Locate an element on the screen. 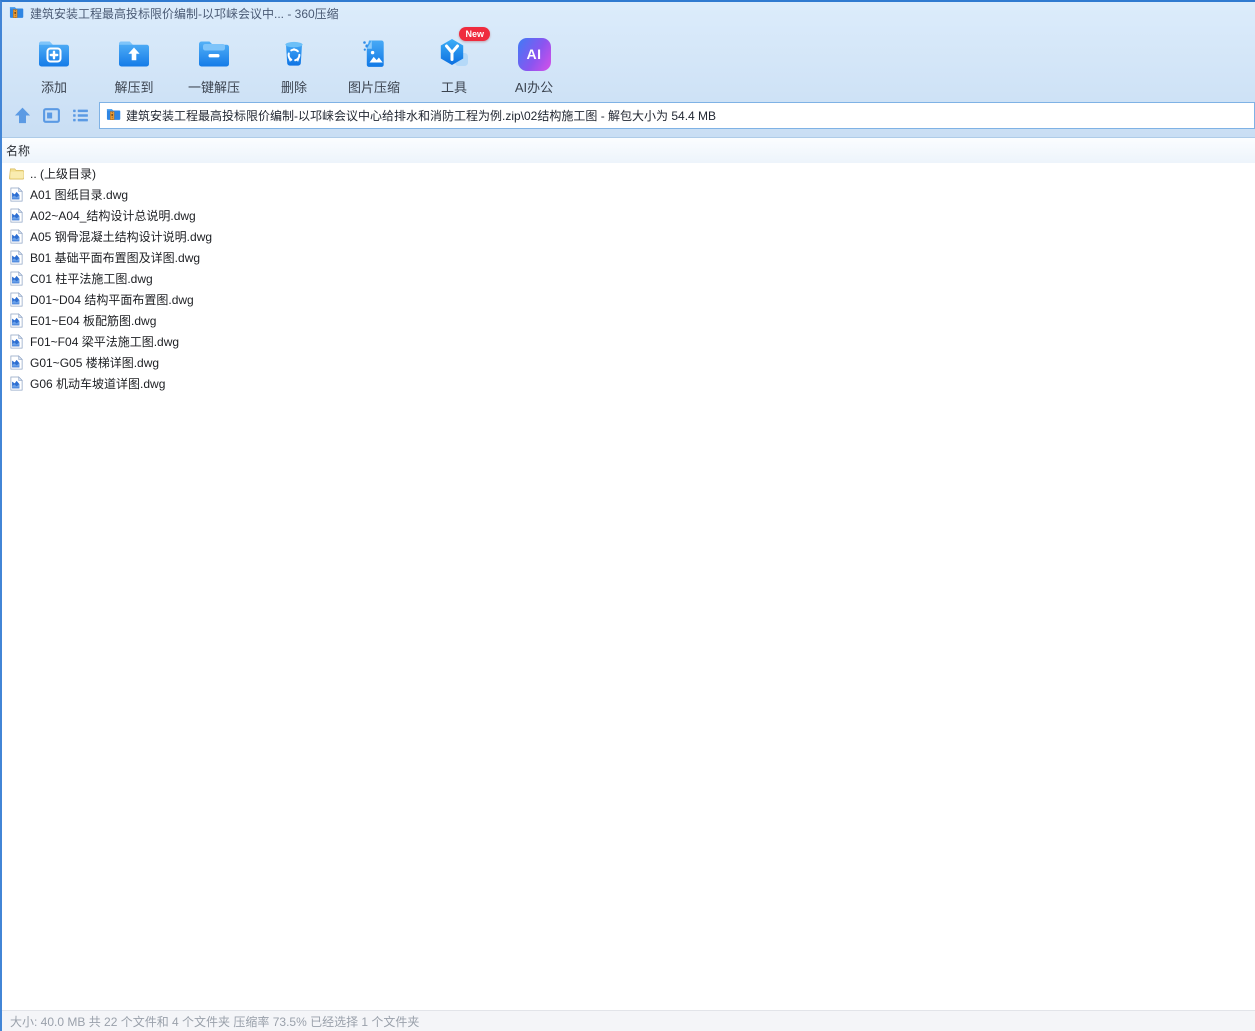  extract-to-button: 解压到 is located at coordinates (134, 63).